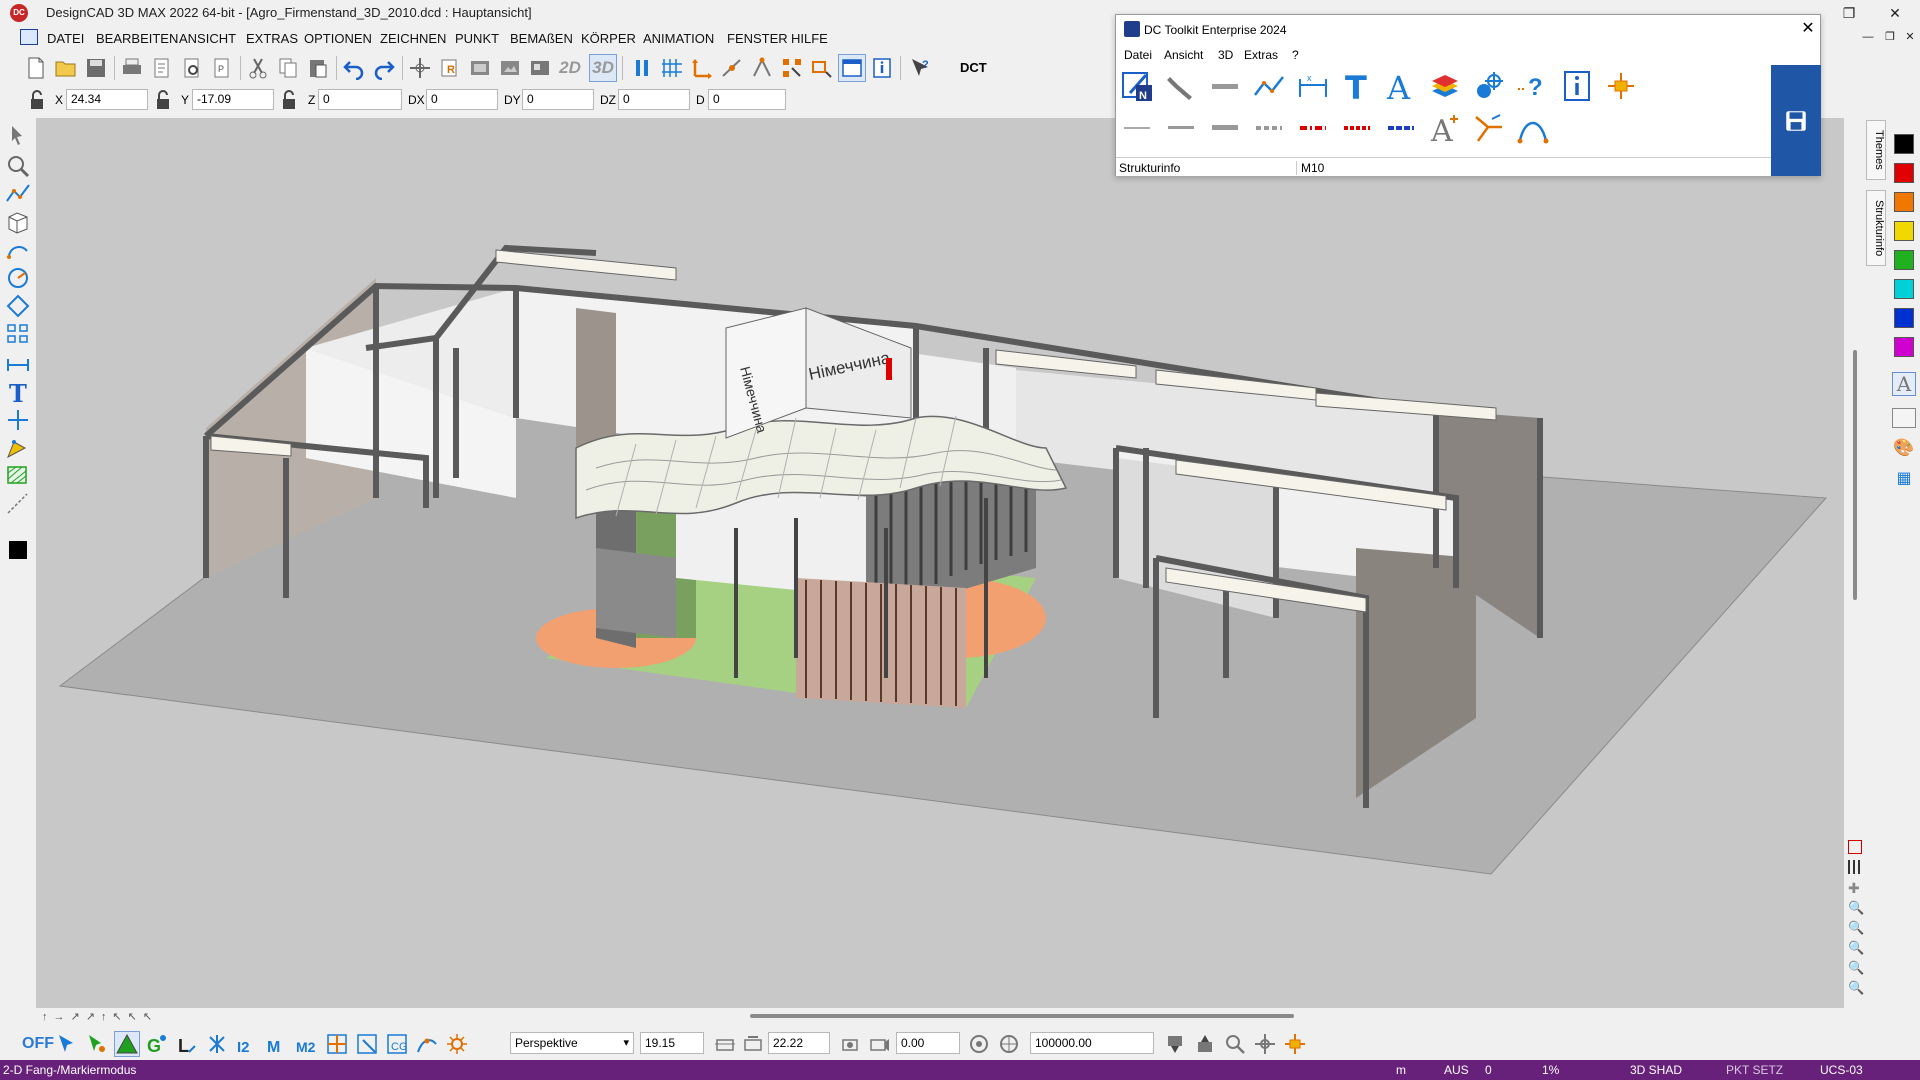  Describe the element at coordinates (1856, 988) in the screenshot. I see `zoom-previous-icon: 🔍` at that location.